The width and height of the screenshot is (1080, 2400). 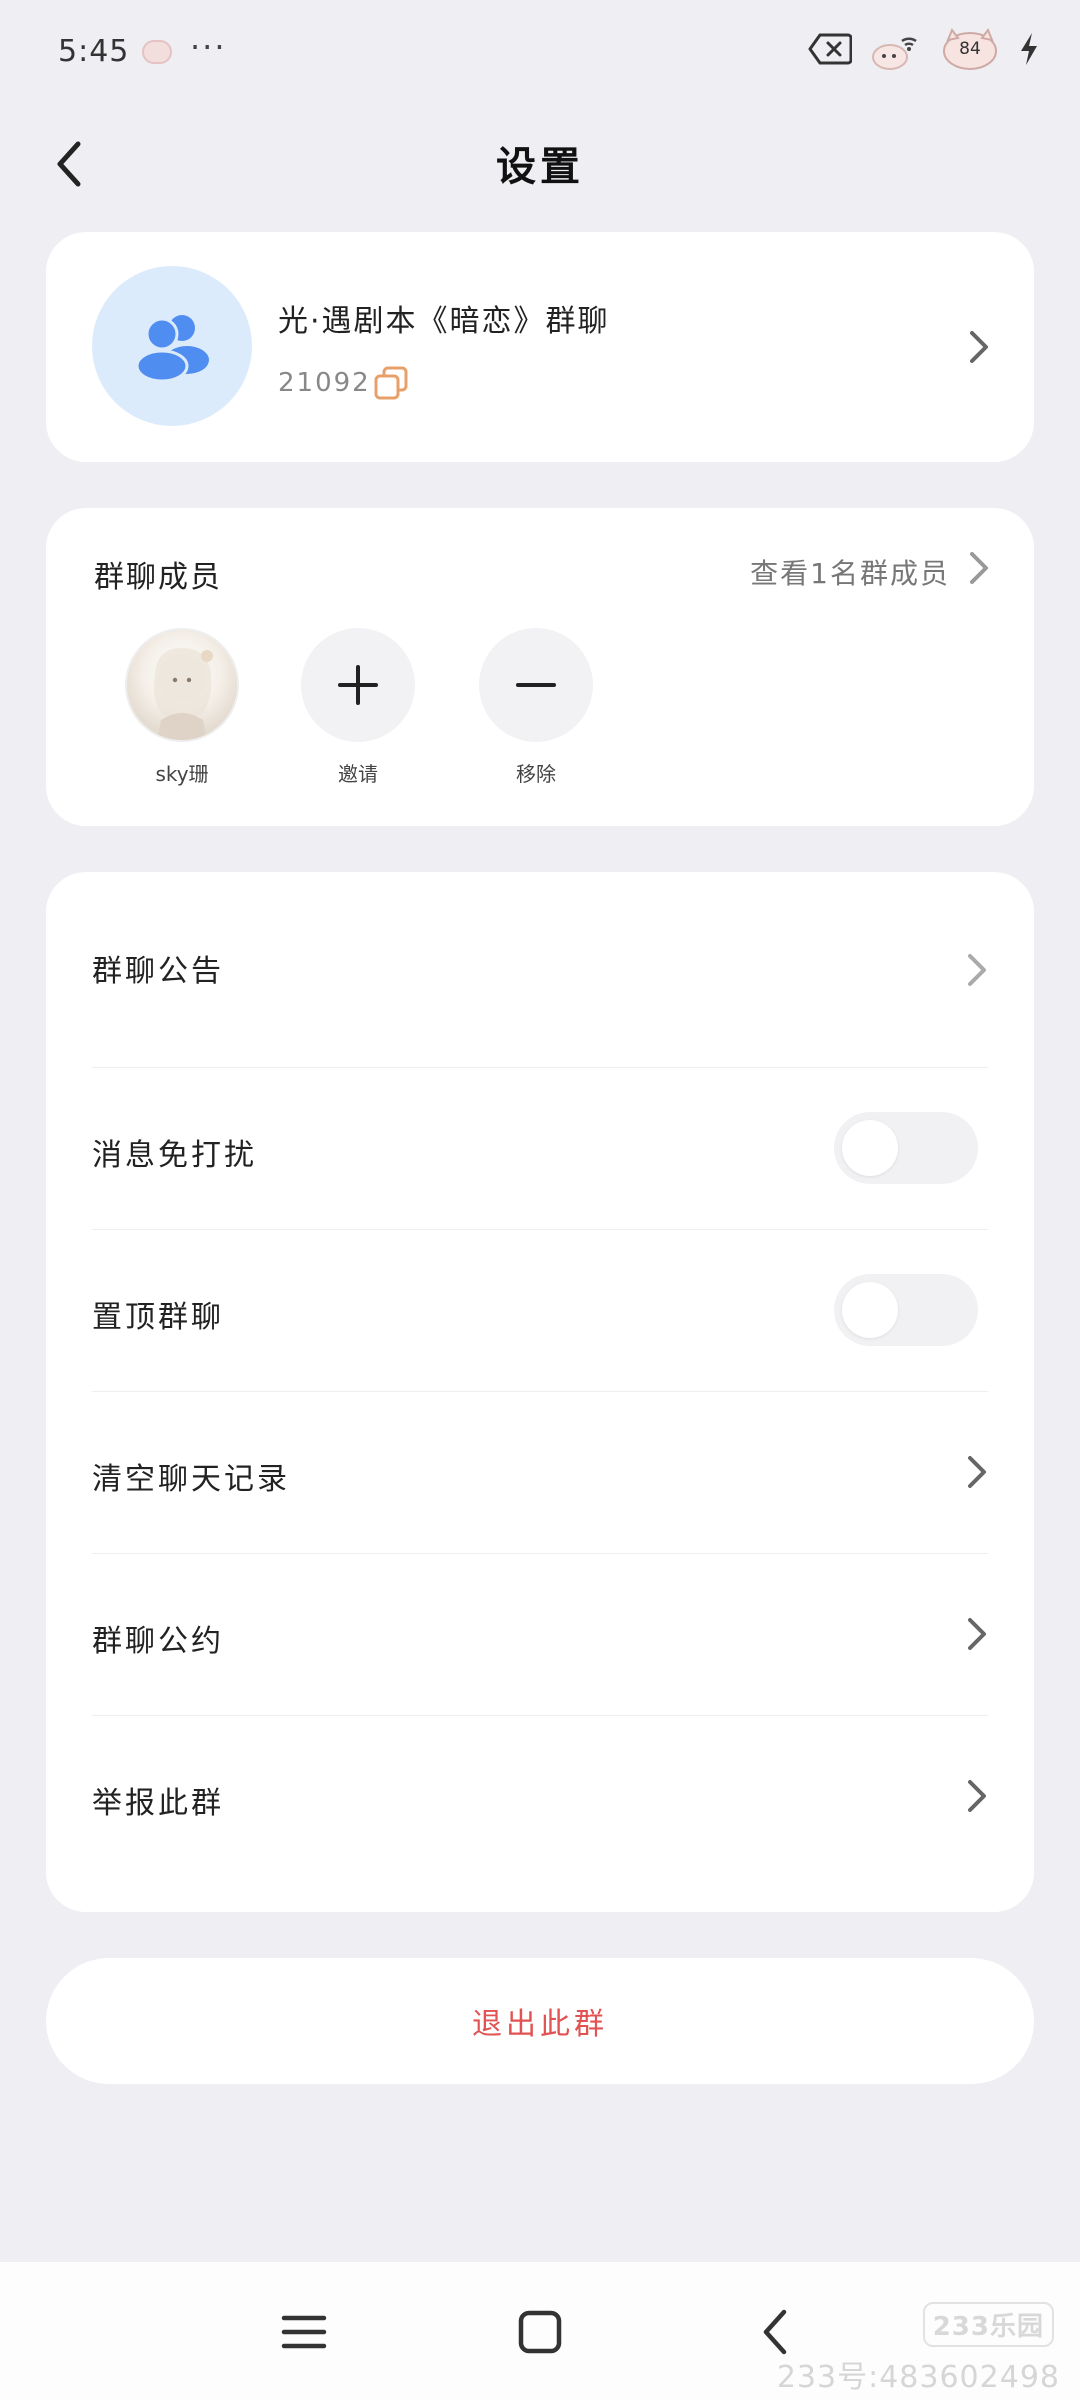 I want to click on user-avatar-image, so click(x=183, y=694).